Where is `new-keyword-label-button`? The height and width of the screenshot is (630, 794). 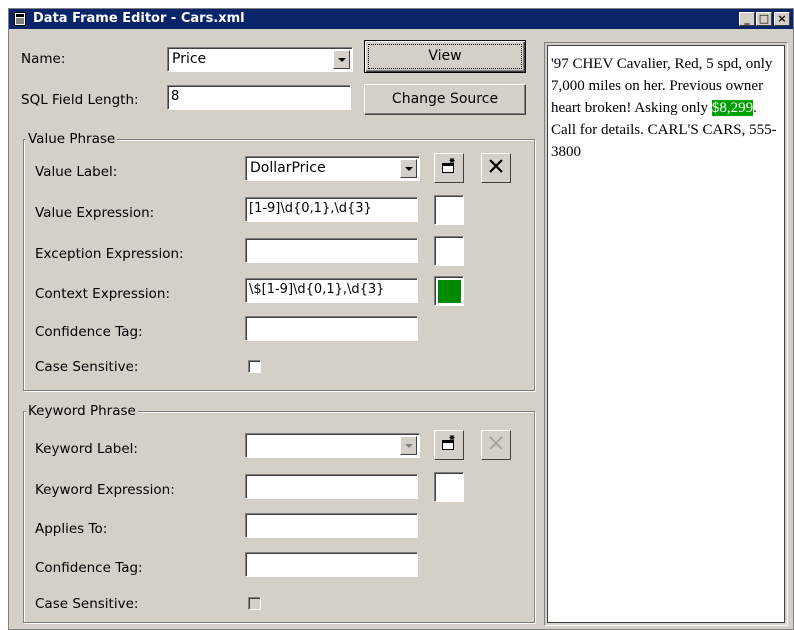 new-keyword-label-button is located at coordinates (449, 445).